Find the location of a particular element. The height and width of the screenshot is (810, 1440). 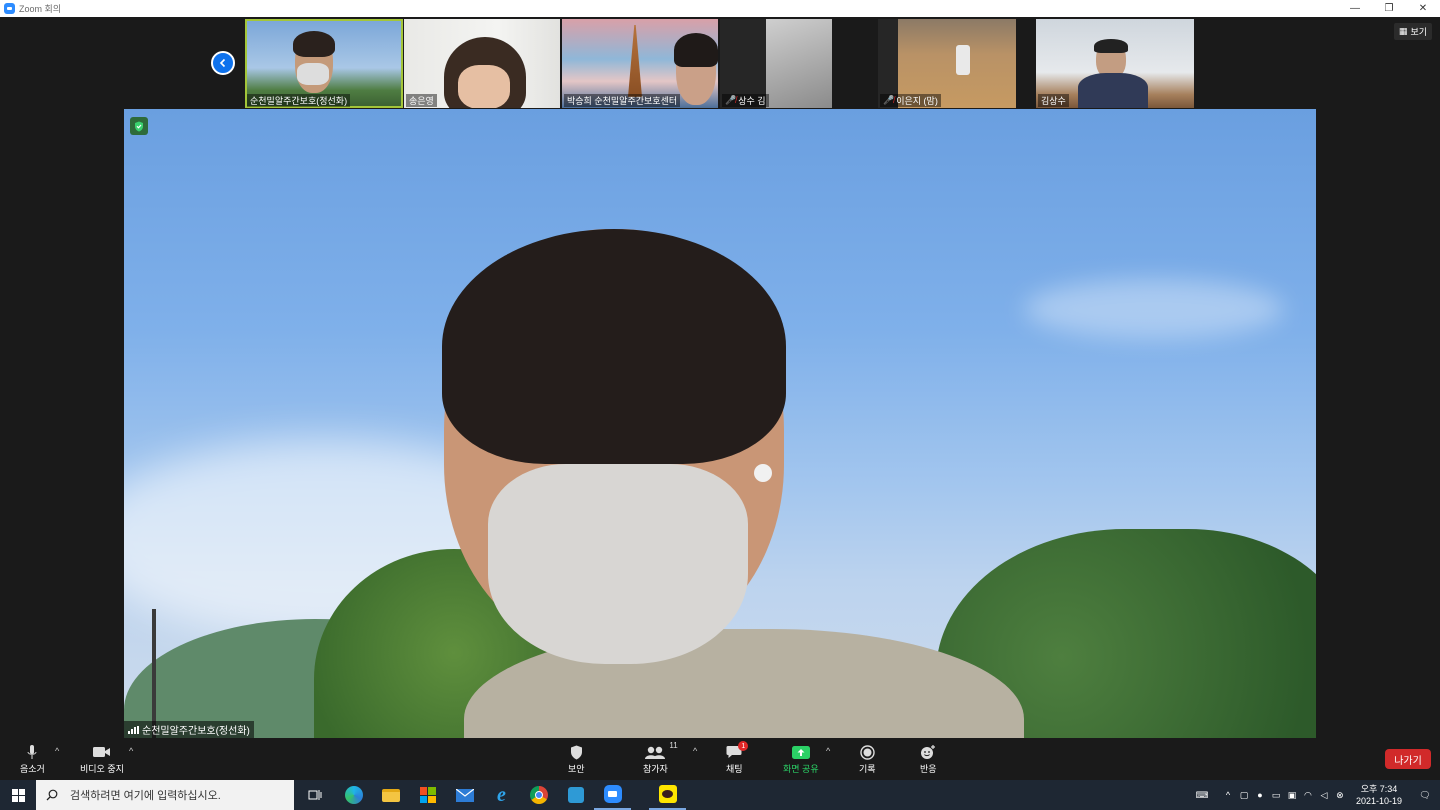

eiffel-tower-icon is located at coordinates (635, 61).